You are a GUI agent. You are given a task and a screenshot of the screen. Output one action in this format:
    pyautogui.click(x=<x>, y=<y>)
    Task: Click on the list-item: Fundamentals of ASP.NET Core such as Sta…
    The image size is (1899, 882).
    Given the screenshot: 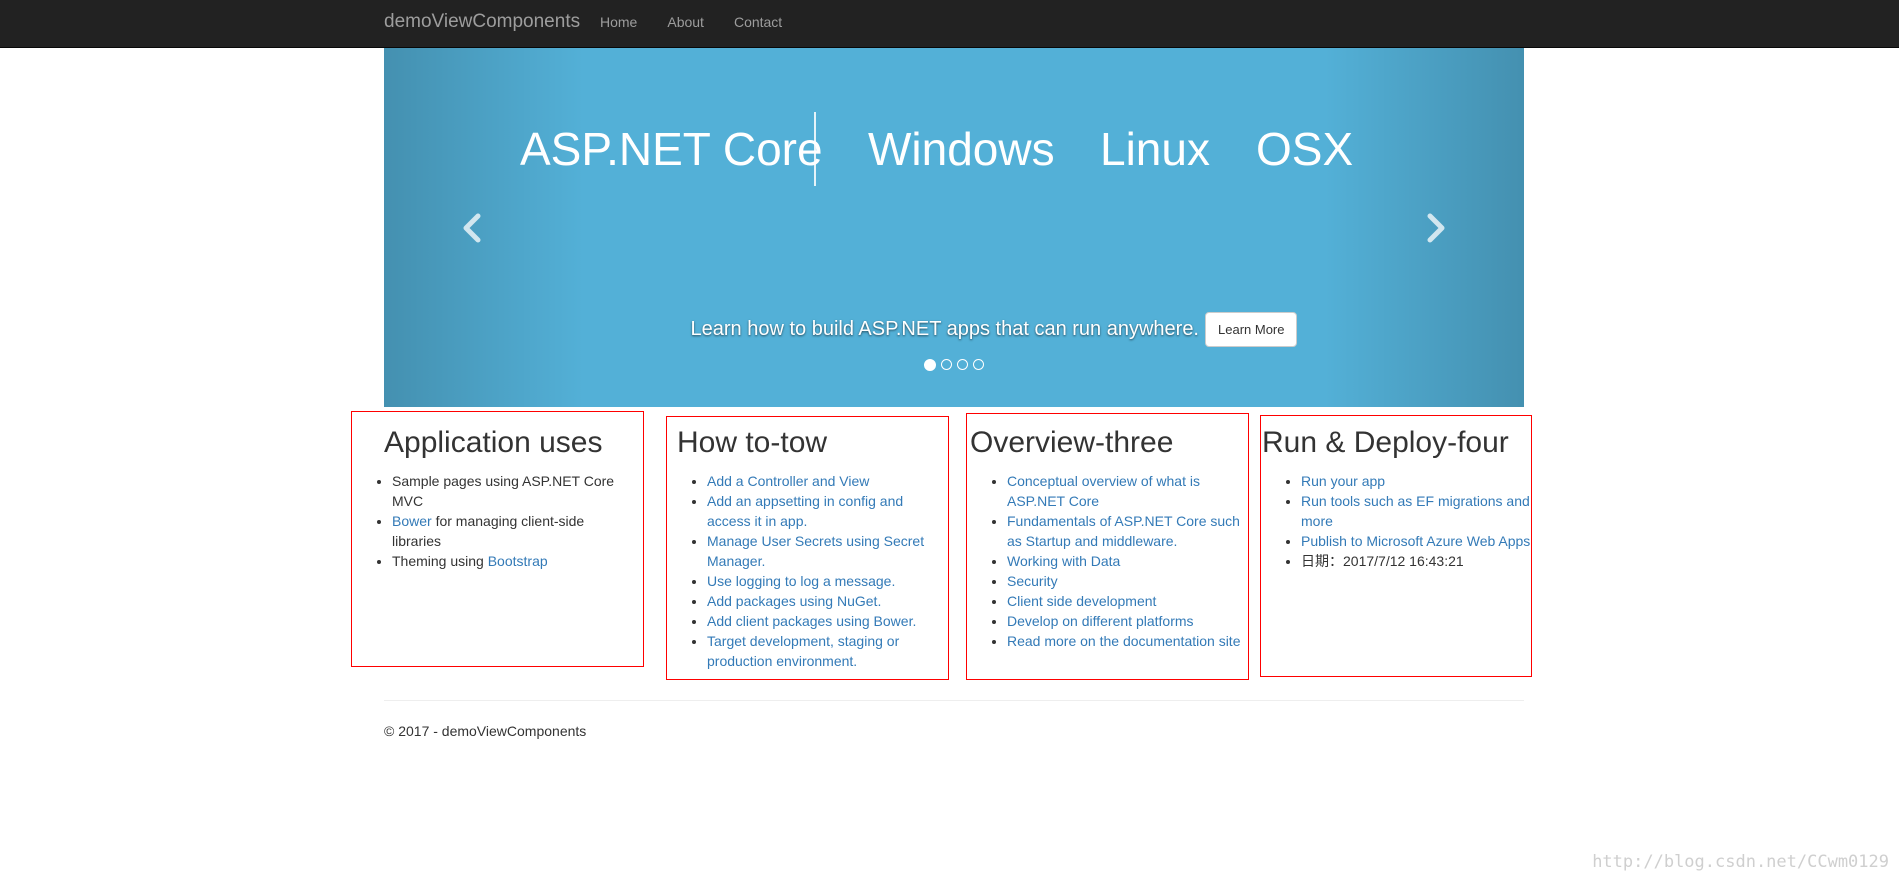 What is the action you would take?
    pyautogui.click(x=1126, y=531)
    